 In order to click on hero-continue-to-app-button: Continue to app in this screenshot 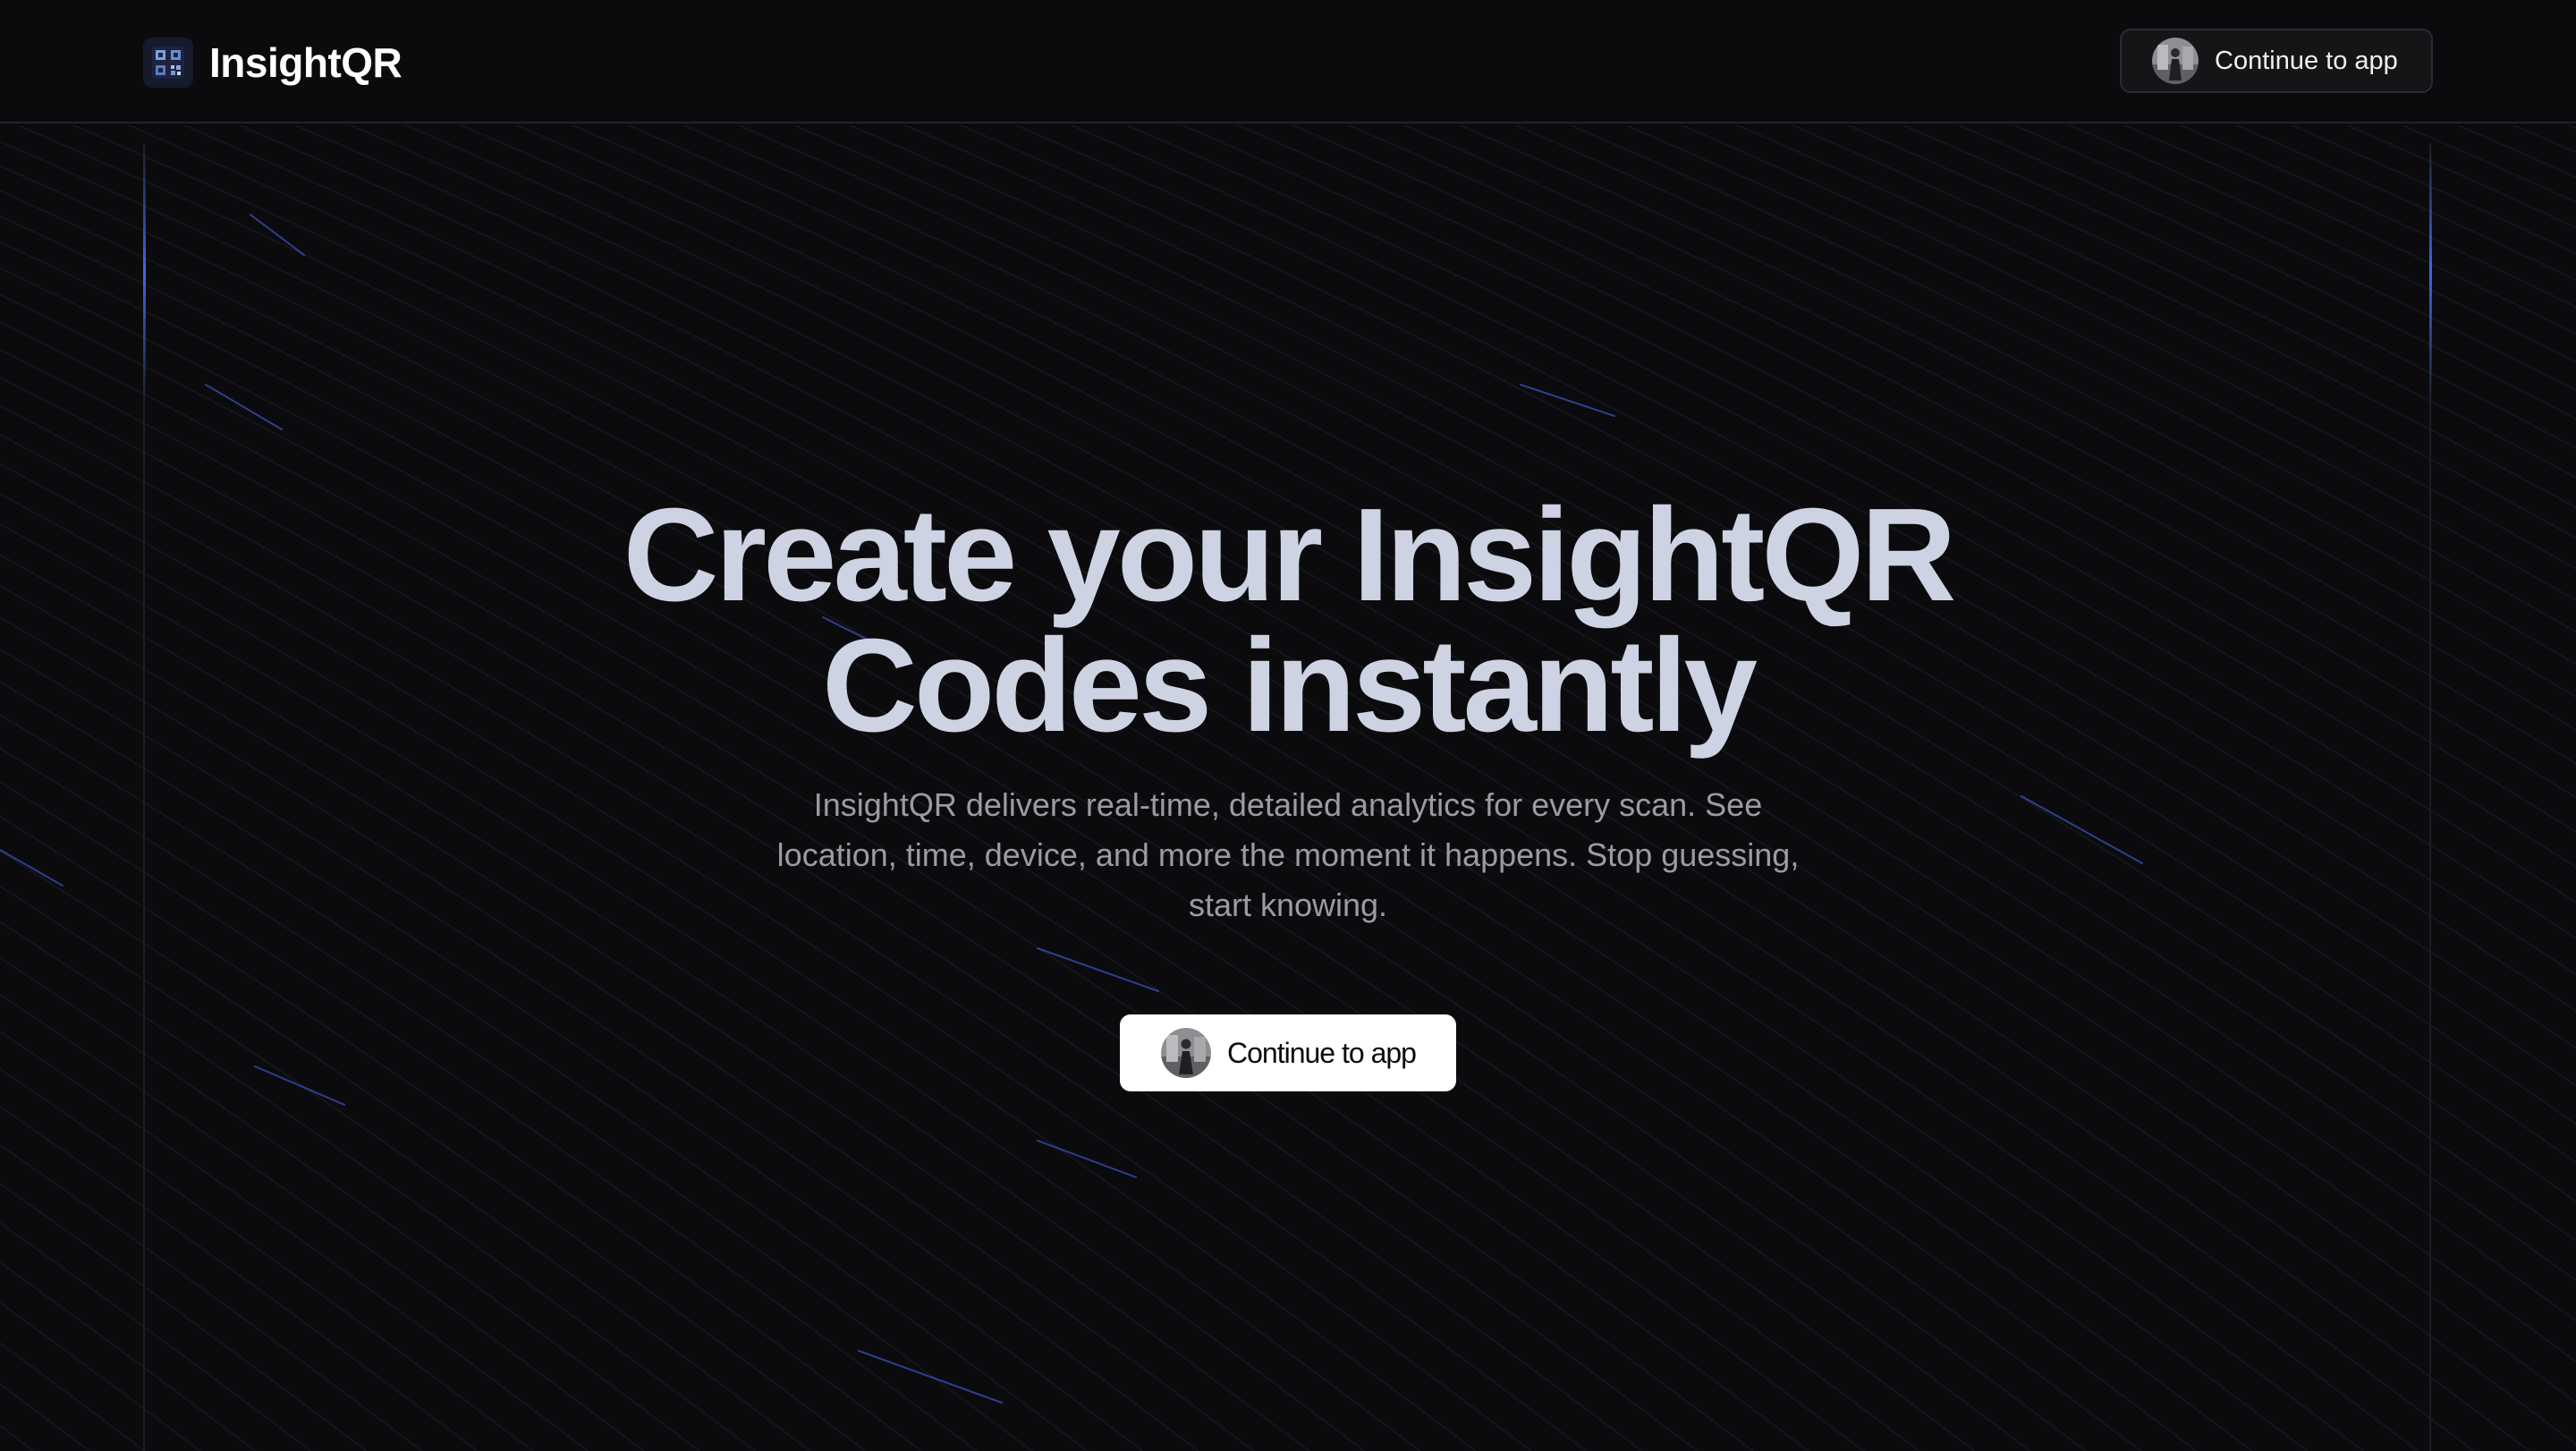, I will do `click(1288, 1052)`.